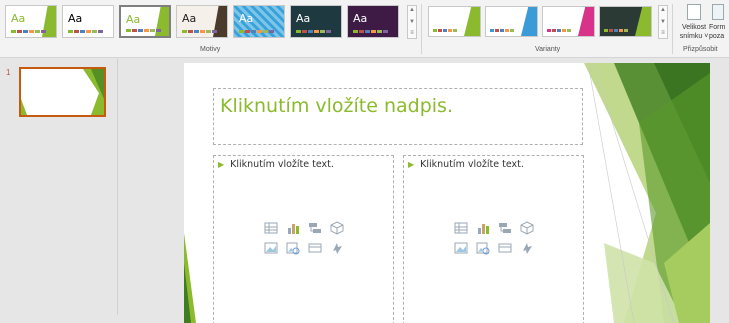 This screenshot has width=729, height=323. I want to click on slide-thumbnail-art, so click(62, 92).